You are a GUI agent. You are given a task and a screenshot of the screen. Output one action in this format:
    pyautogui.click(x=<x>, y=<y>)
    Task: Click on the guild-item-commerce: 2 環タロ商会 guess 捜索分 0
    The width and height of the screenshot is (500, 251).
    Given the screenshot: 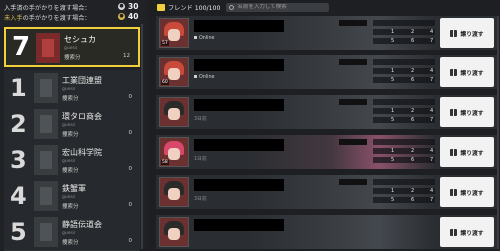 What is the action you would take?
    pyautogui.click(x=72, y=124)
    